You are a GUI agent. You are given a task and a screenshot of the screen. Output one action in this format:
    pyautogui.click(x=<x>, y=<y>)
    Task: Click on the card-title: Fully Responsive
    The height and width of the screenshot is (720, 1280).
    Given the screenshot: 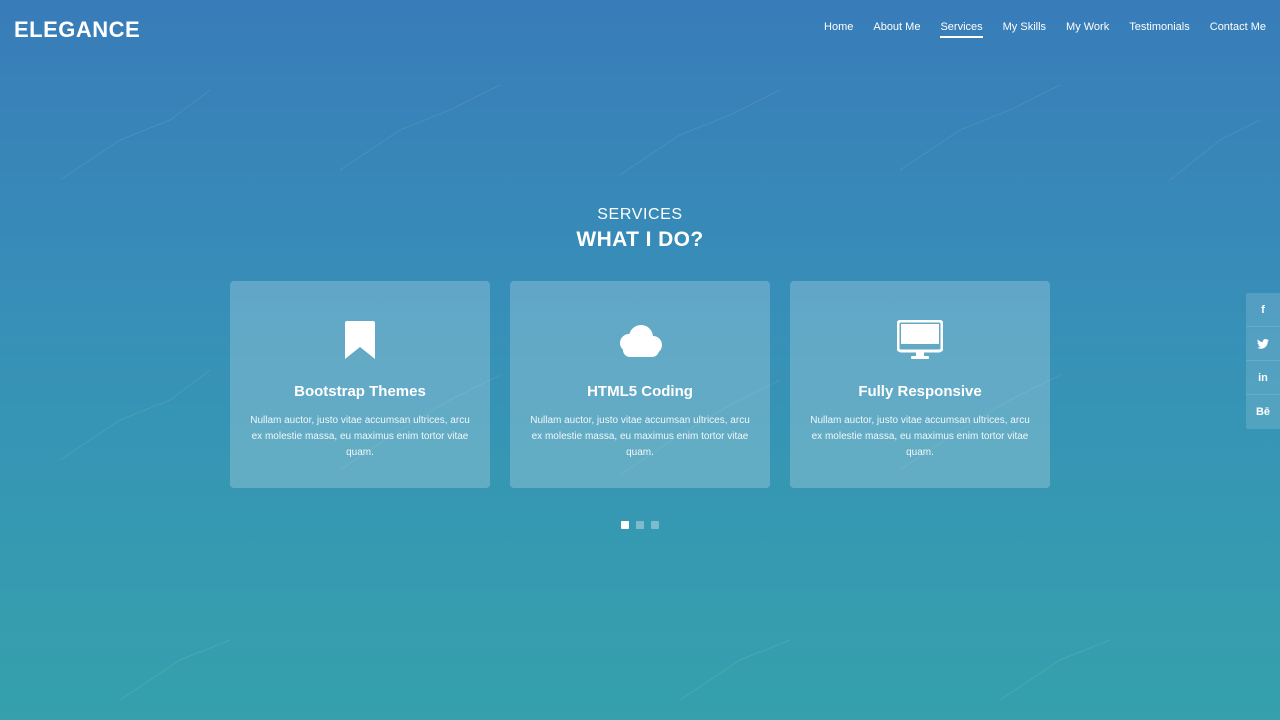 What is the action you would take?
    pyautogui.click(x=920, y=391)
    